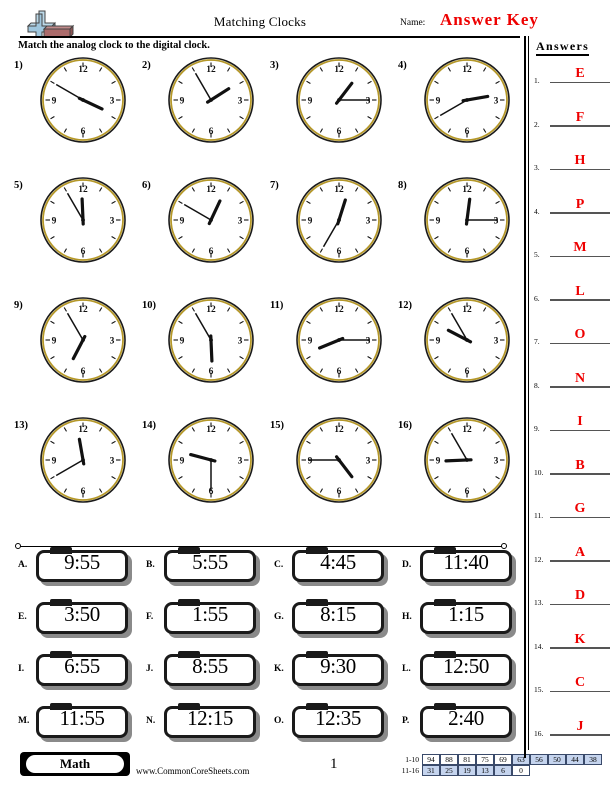  Describe the element at coordinates (205, 676) in the screenshot. I see `answer-bank-item: J. 8:55` at that location.